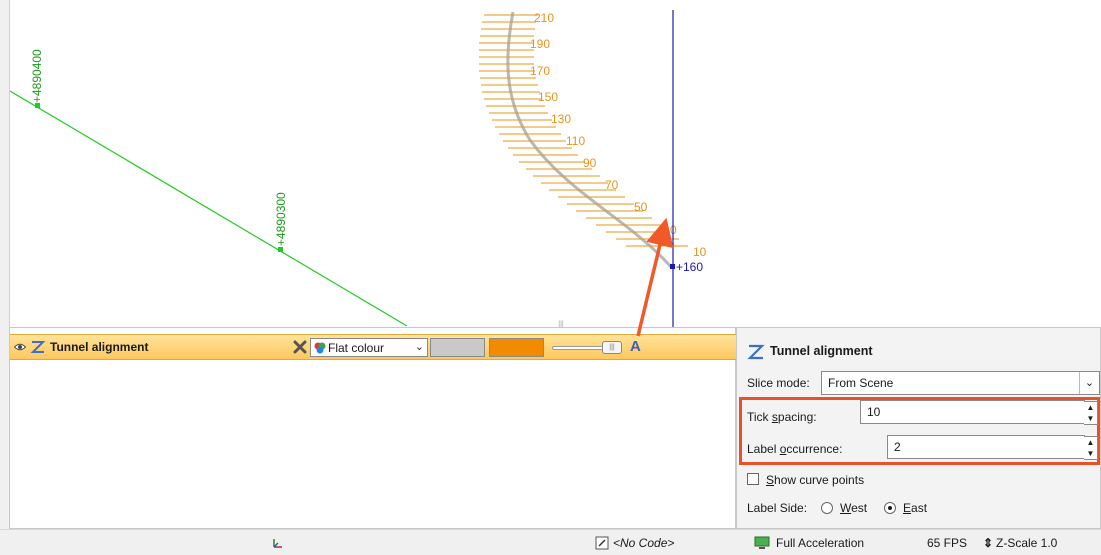 This screenshot has height=555, width=1101. What do you see at coordinates (854, 508) in the screenshot?
I see `west-label: West` at bounding box center [854, 508].